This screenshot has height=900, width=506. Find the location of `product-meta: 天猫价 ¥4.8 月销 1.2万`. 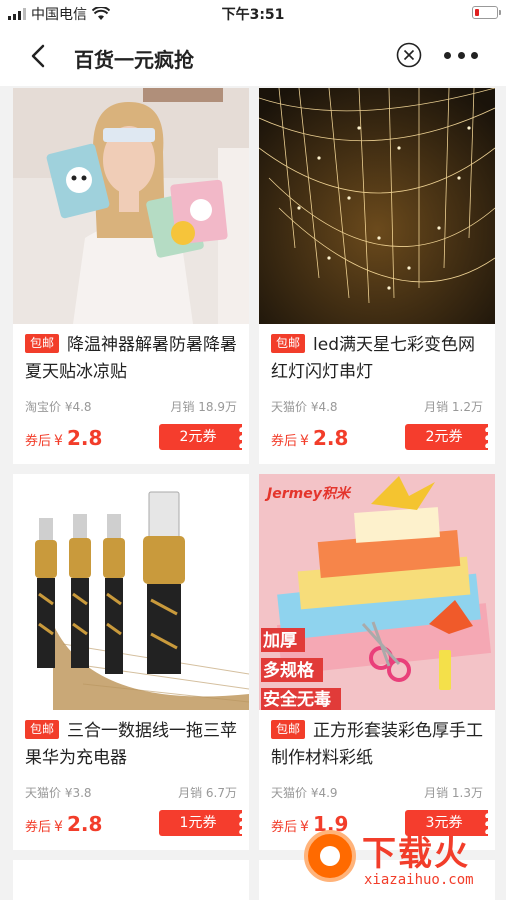

product-meta: 天猫价 ¥4.8 月销 1.2万 is located at coordinates (377, 406).